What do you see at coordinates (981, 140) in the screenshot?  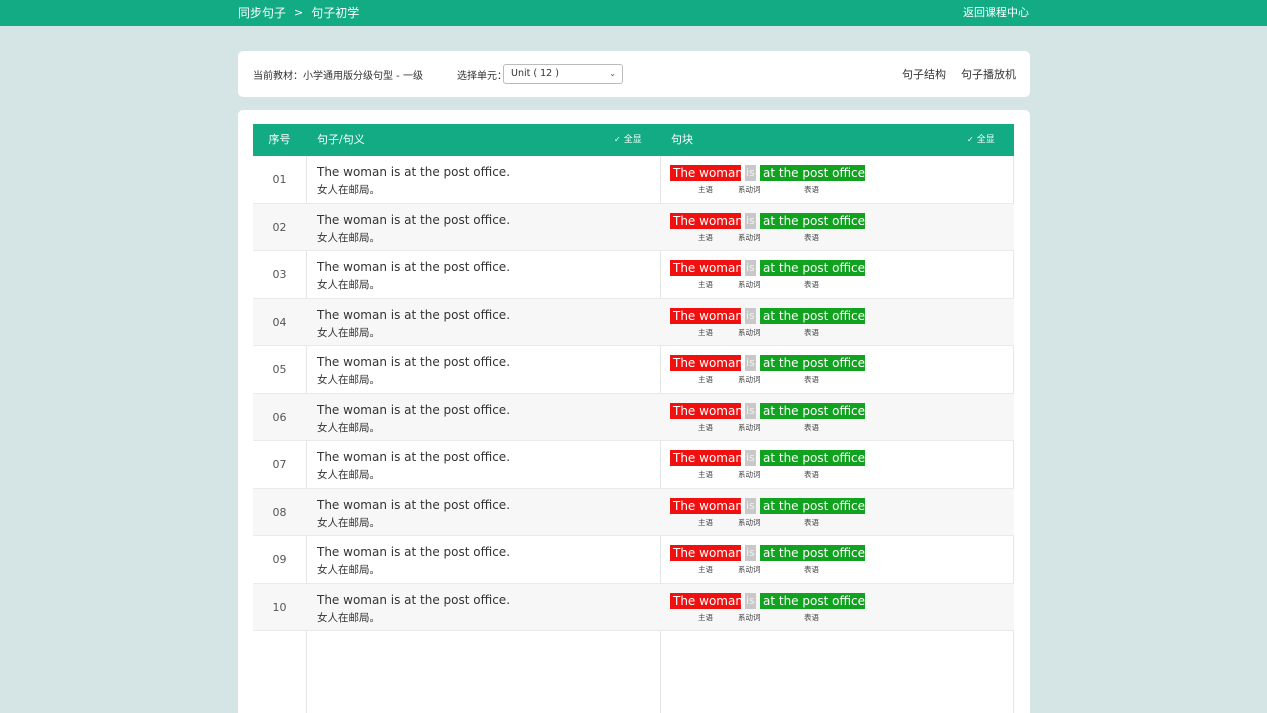 I see `chunk-show-all-toggle: ✓ 全显` at bounding box center [981, 140].